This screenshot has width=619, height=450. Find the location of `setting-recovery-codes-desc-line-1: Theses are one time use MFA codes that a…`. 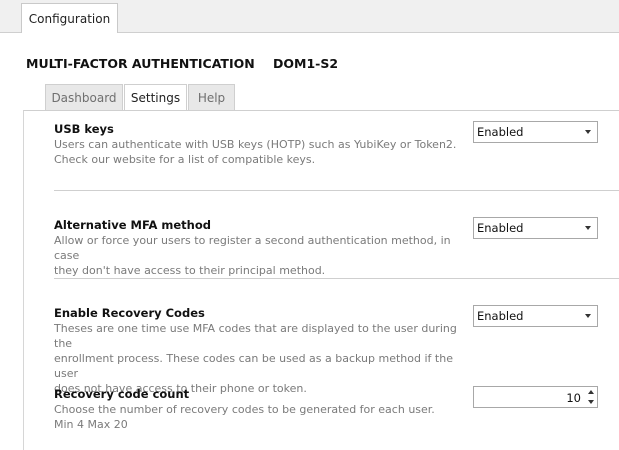

setting-recovery-codes-desc-line-1: Theses are one time use MFA codes that a… is located at coordinates (255, 336).